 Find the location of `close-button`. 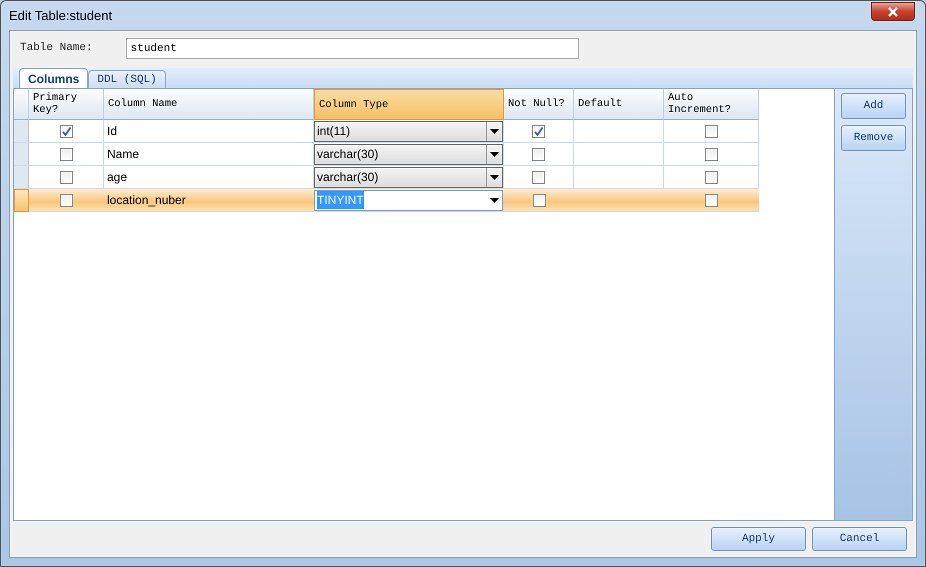

close-button is located at coordinates (893, 11).